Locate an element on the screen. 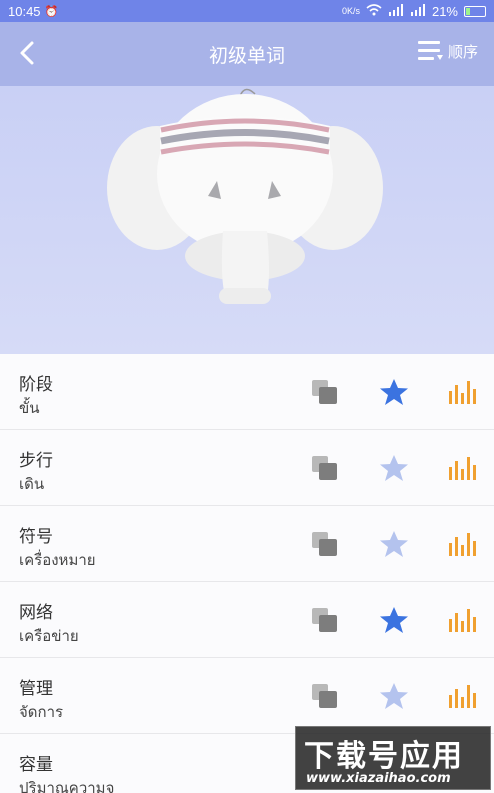 Image resolution: width=494 pixels, height=793 pixels. word-chinese: 管理 is located at coordinates (36, 689).